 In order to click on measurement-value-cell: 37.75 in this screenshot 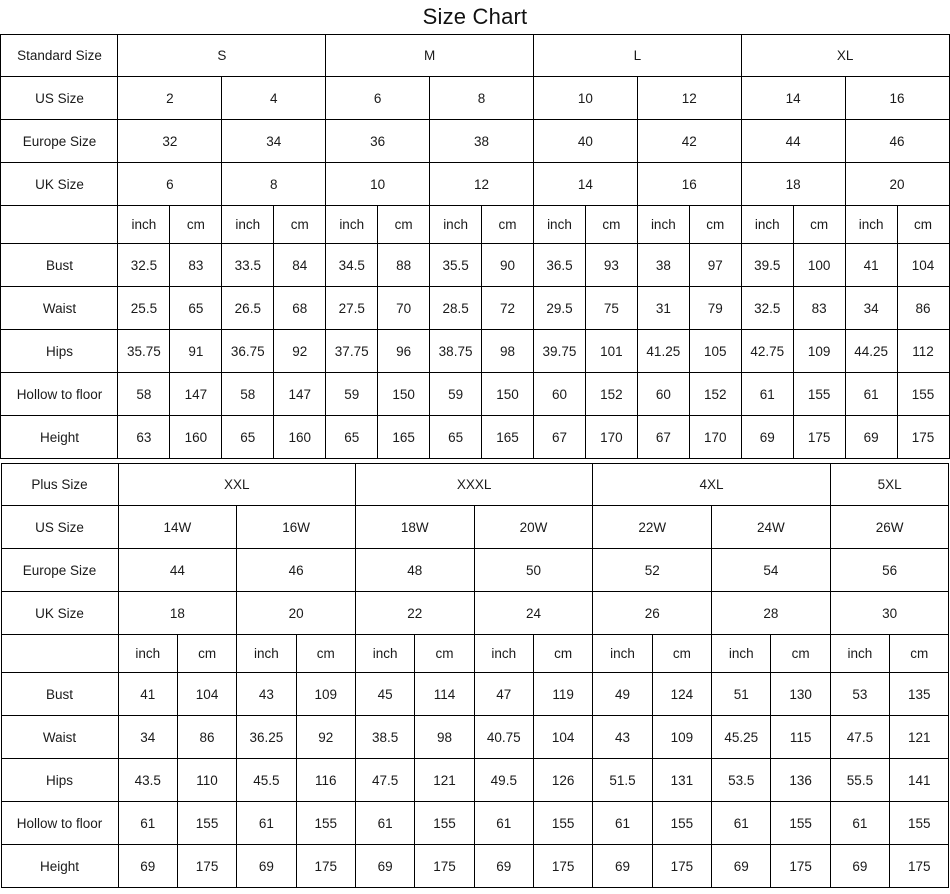, I will do `click(352, 351)`.